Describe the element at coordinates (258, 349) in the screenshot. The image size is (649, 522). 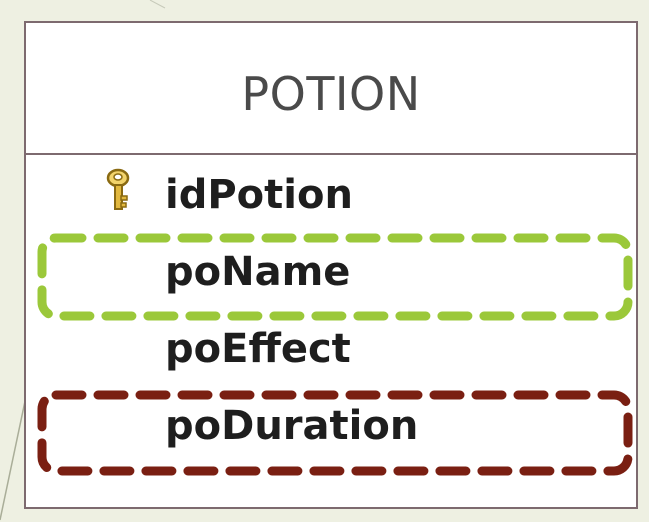
I see `field-poeffect: poEffect` at that location.